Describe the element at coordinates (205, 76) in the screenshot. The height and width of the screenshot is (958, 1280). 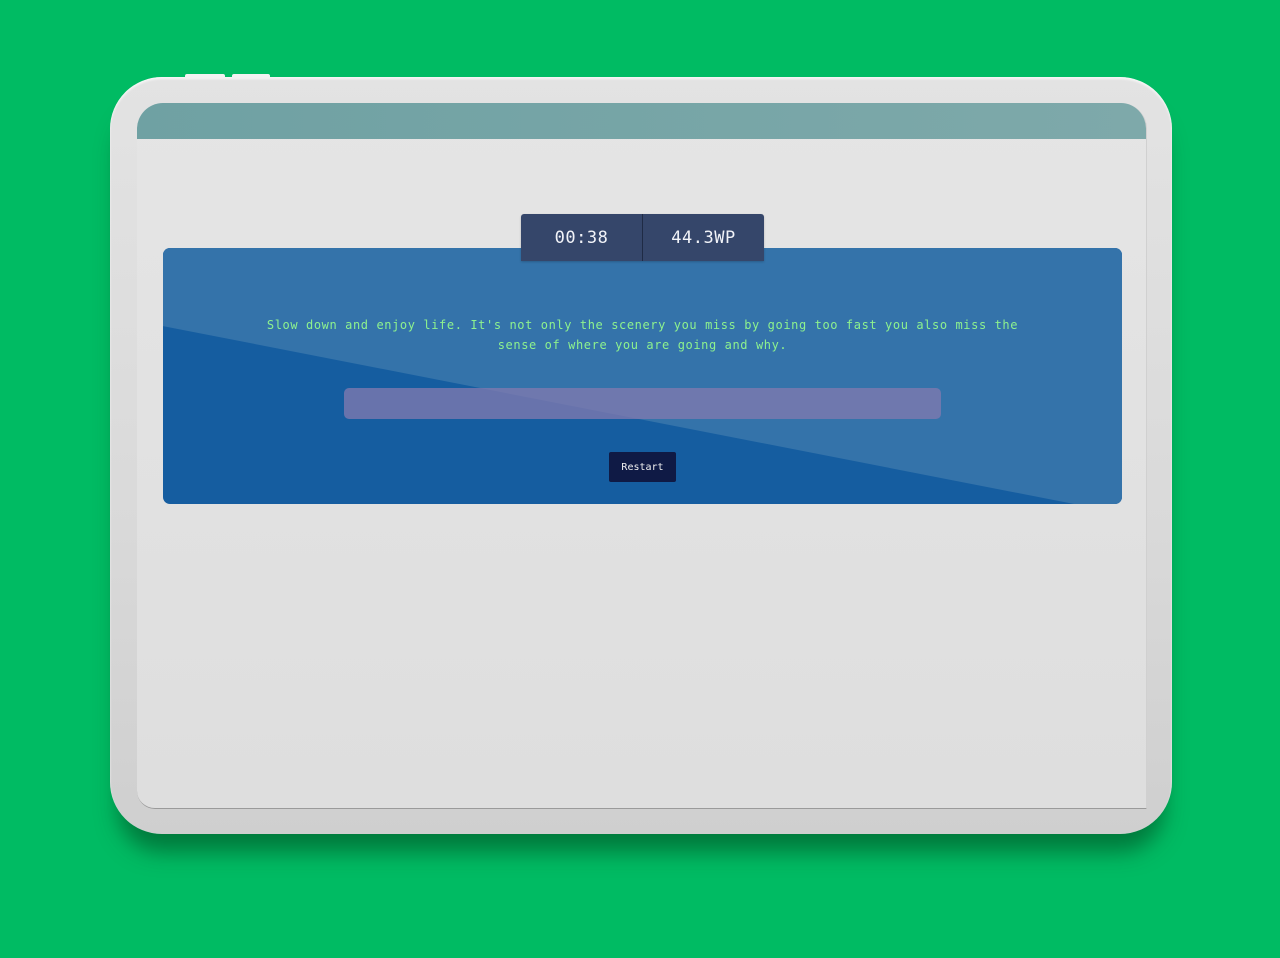
I see `volume-button` at that location.